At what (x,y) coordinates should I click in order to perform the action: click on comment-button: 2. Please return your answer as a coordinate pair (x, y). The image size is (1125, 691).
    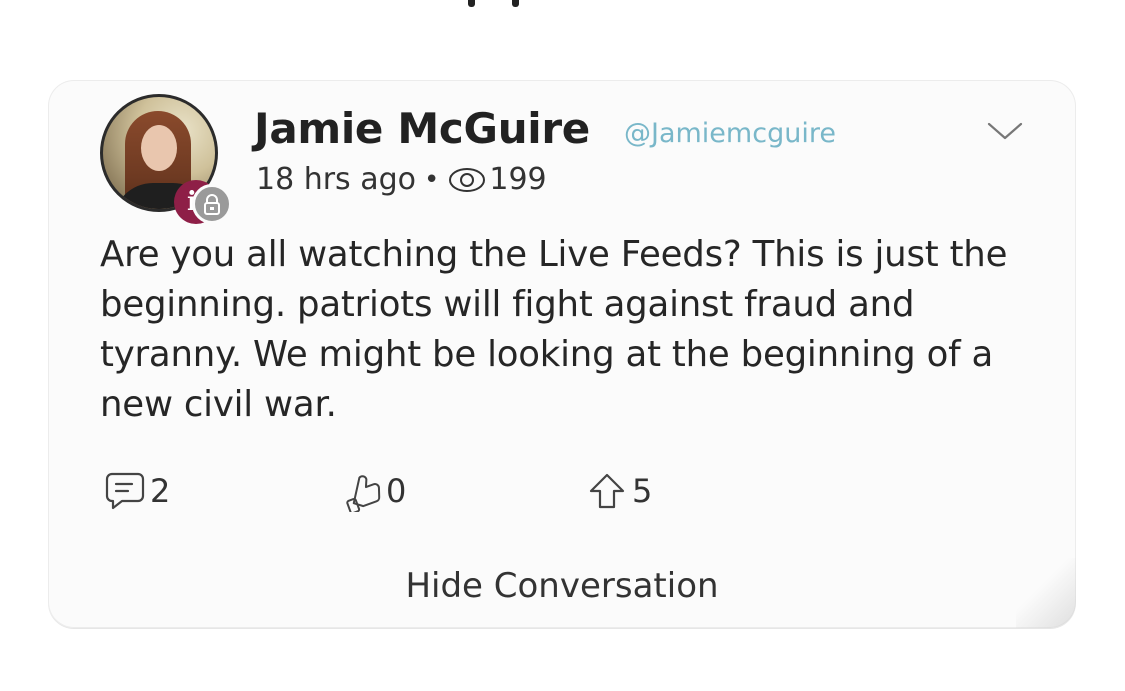
    Looking at the image, I should click on (137, 491).